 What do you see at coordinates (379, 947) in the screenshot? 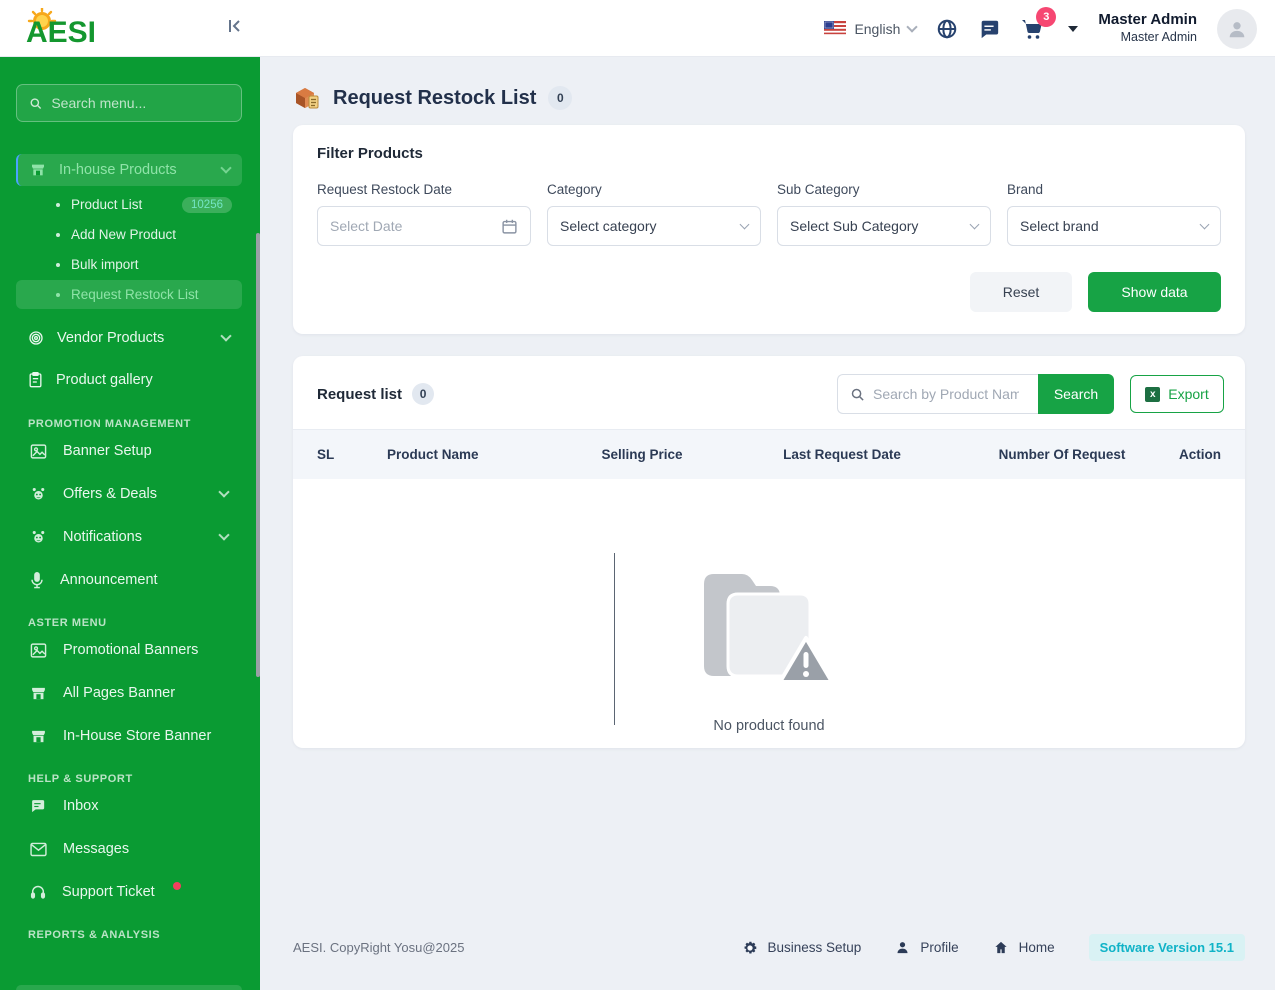
I see `copyright-text: AESI. CopyRight Yosu@2025` at bounding box center [379, 947].